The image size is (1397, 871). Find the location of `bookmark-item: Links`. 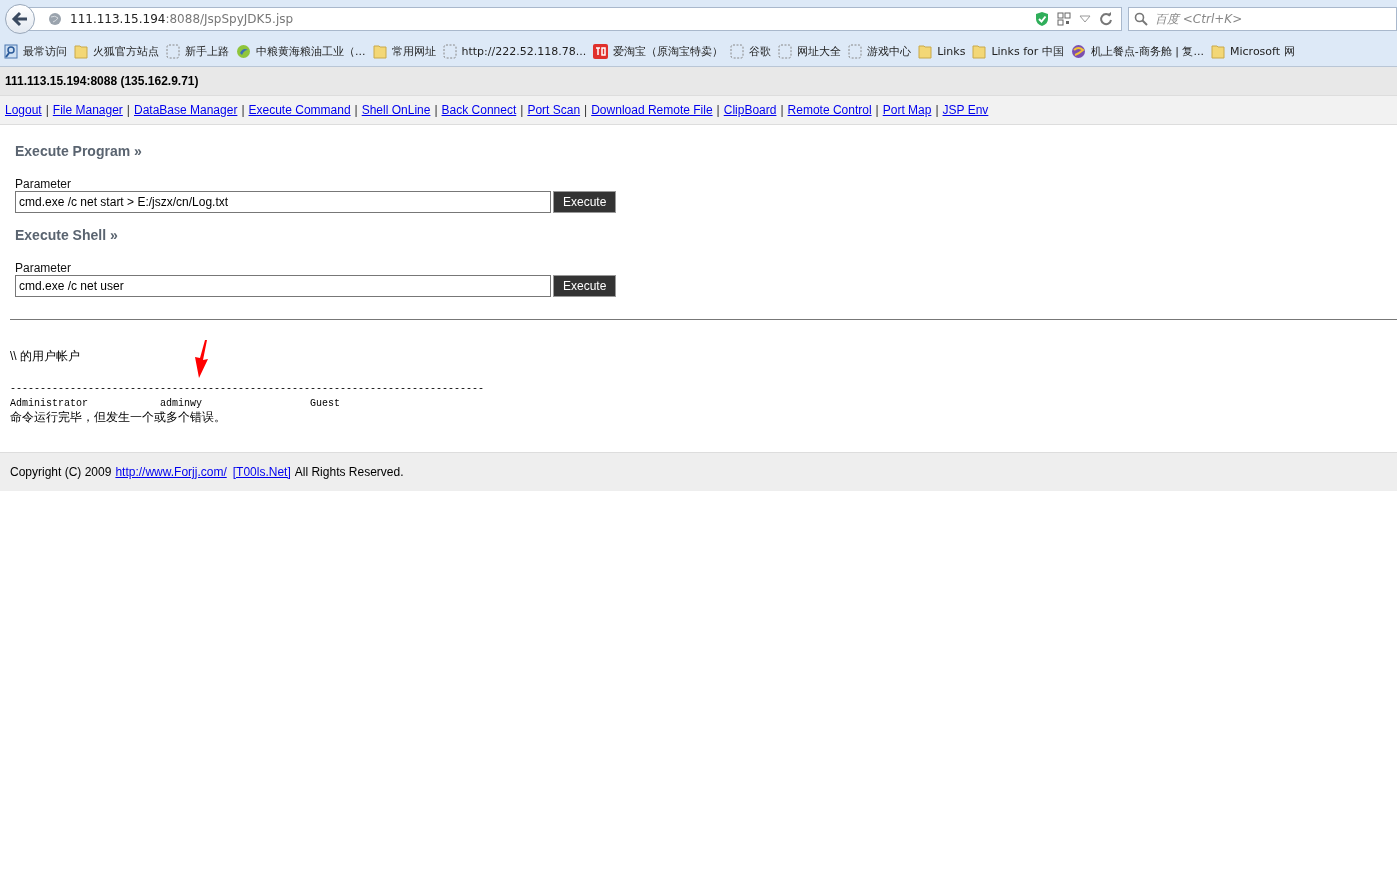

bookmark-item: Links is located at coordinates (942, 51).